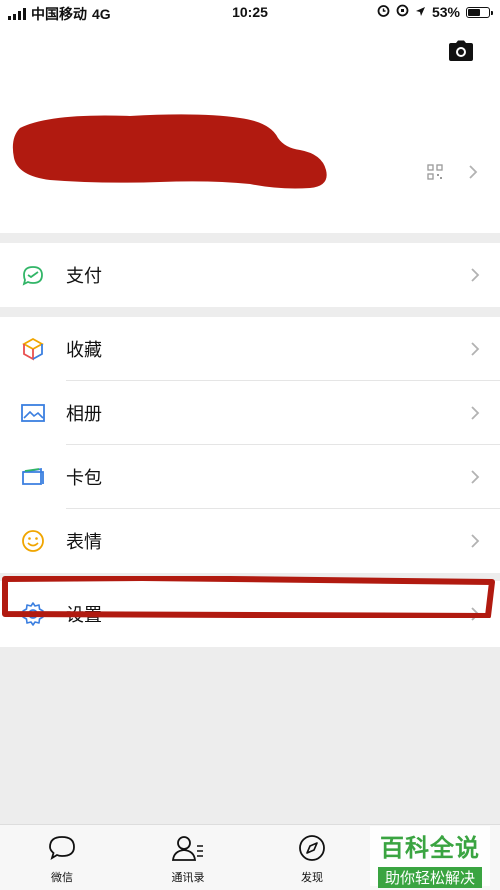 This screenshot has width=500, height=890. What do you see at coordinates (84, 542) in the screenshot?
I see `menu-item-label: 表情` at bounding box center [84, 542].